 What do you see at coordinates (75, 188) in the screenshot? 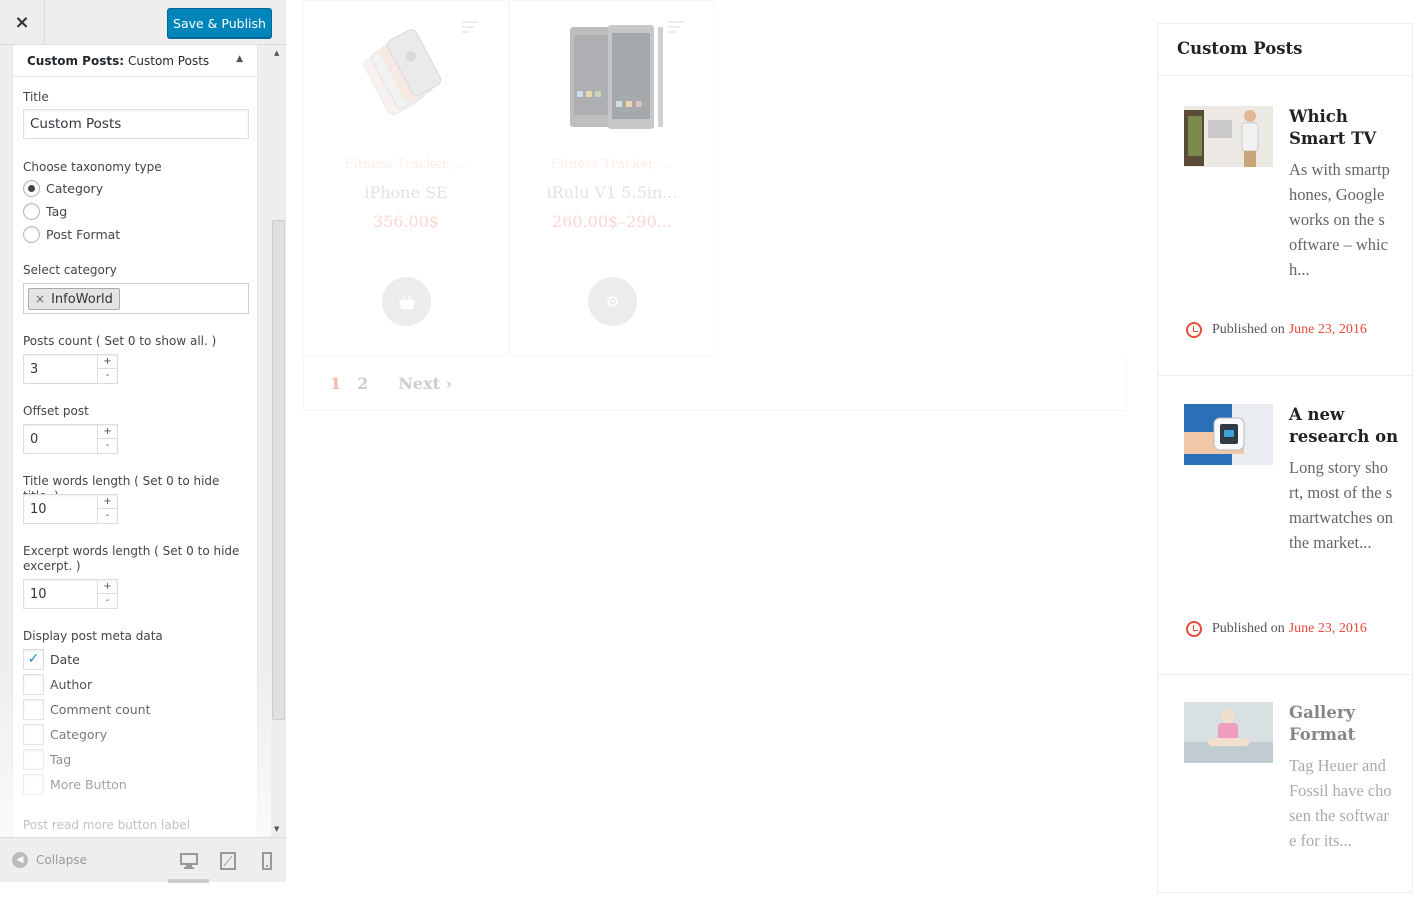
I see `radio-label: Category` at bounding box center [75, 188].